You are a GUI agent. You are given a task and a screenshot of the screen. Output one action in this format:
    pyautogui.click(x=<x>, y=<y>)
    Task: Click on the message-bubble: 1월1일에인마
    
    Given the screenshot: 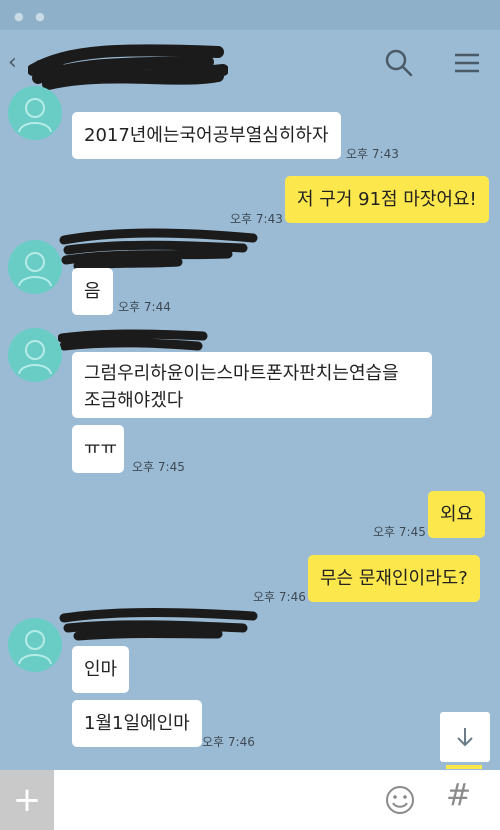 What is the action you would take?
    pyautogui.click(x=137, y=723)
    